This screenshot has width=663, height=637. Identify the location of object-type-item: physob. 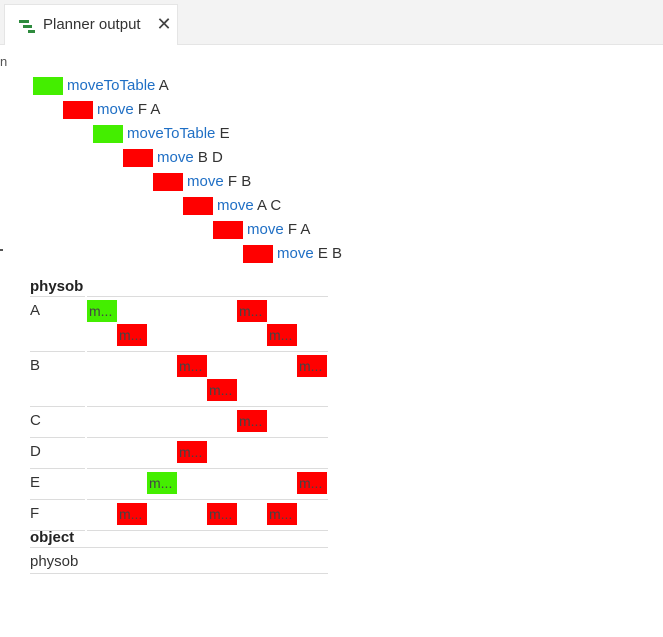
(54, 561).